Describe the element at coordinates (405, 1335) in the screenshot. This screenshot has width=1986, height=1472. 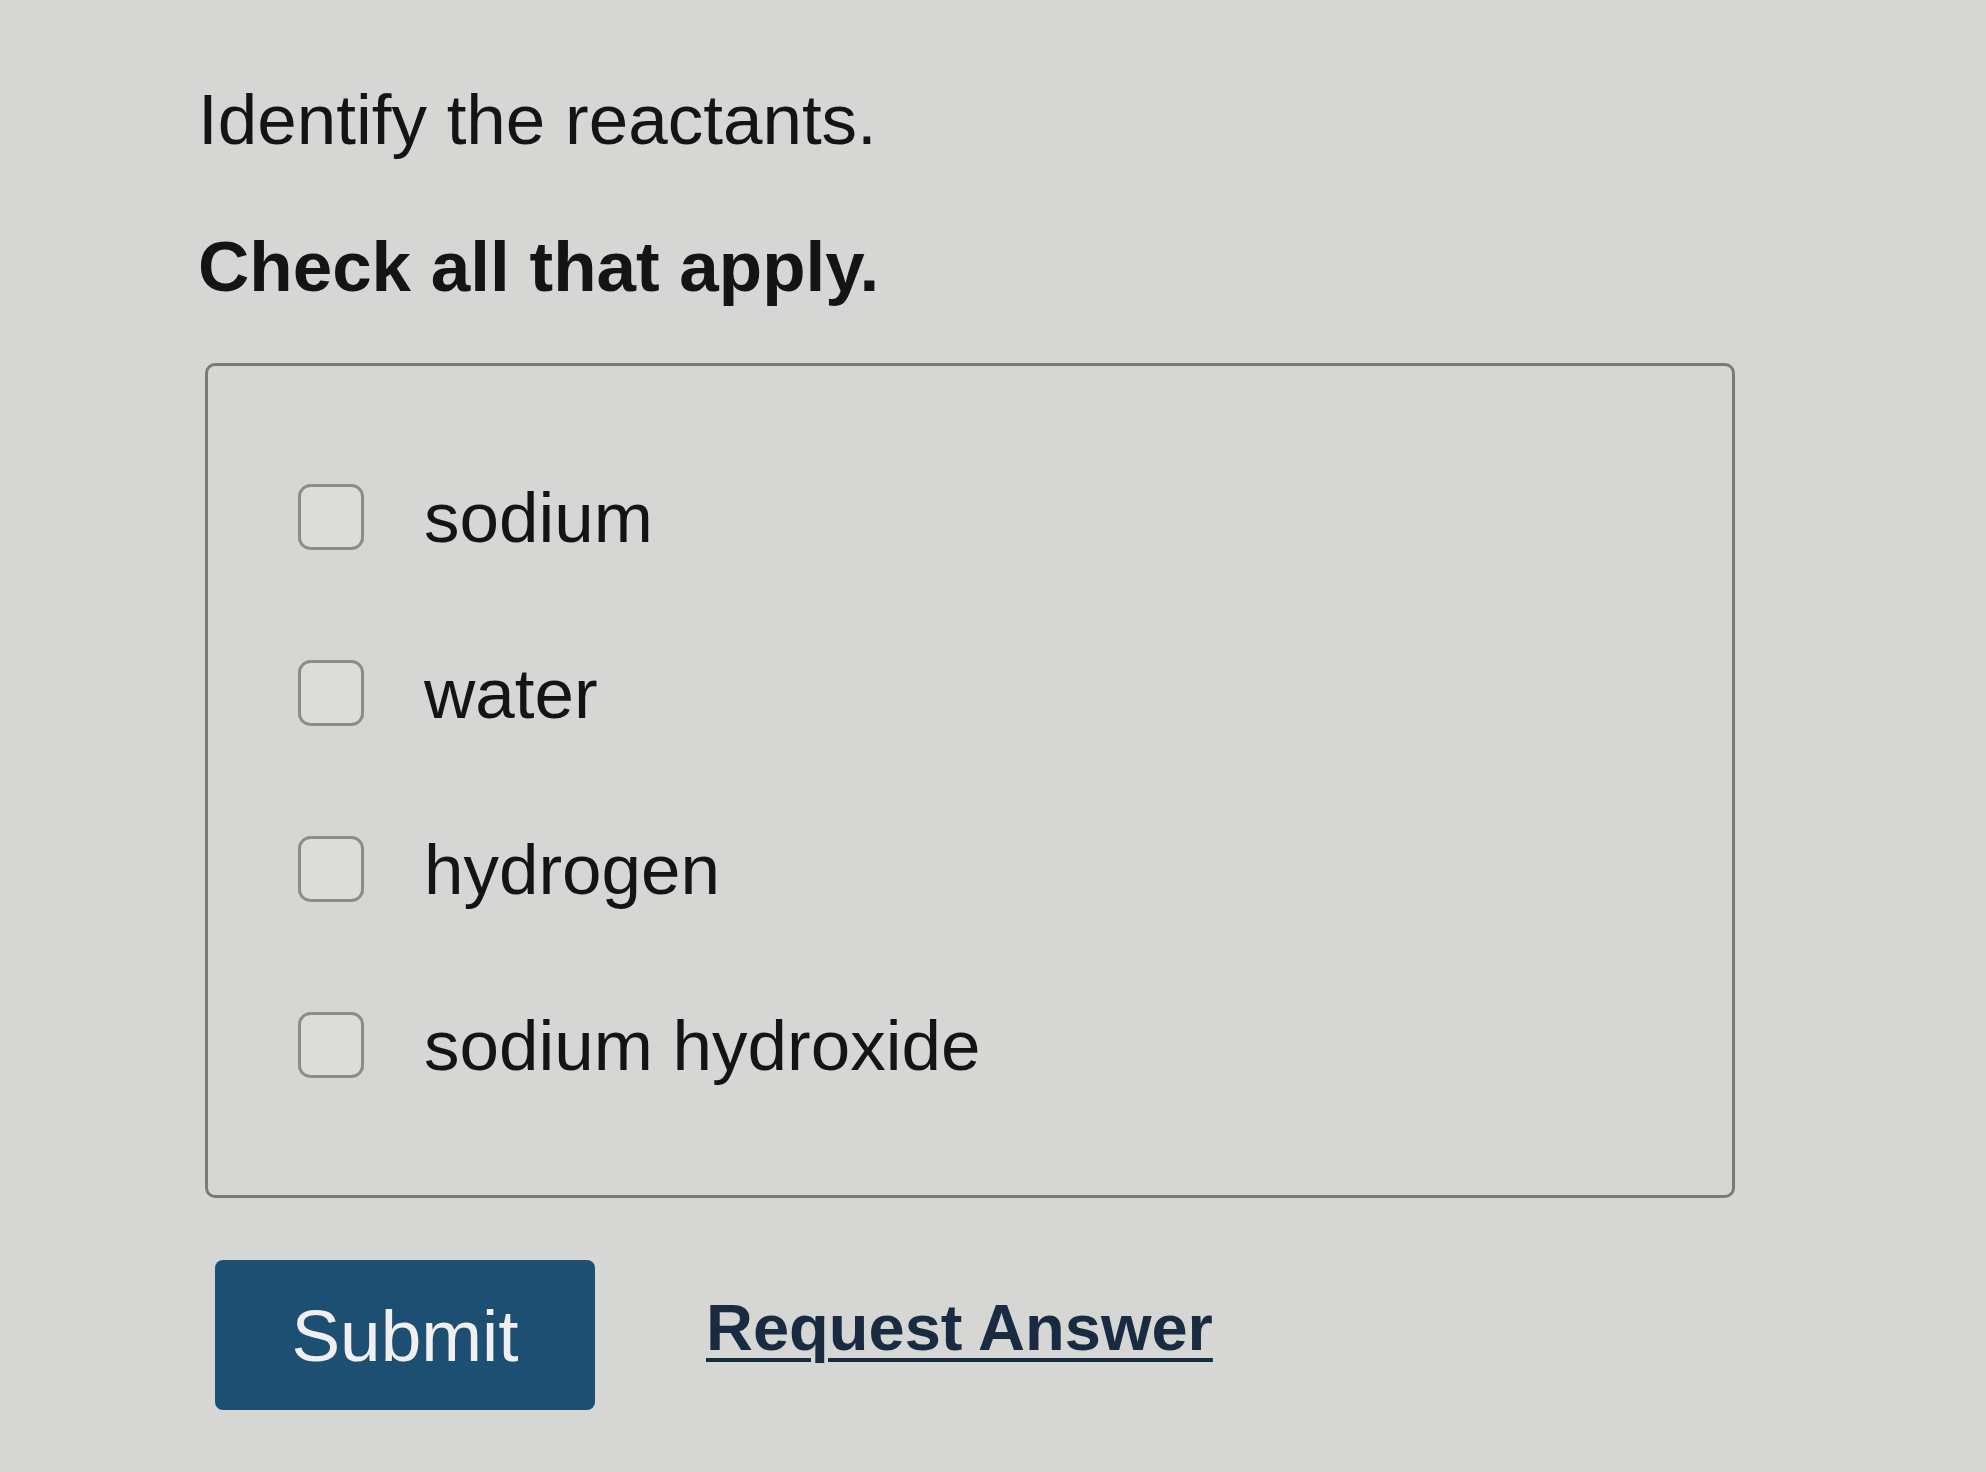
I see `submit-button: Submit` at that location.